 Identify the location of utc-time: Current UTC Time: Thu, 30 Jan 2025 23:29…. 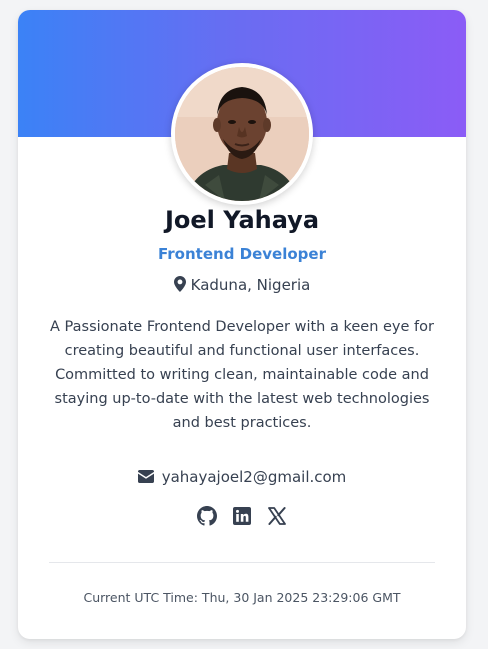
(242, 597).